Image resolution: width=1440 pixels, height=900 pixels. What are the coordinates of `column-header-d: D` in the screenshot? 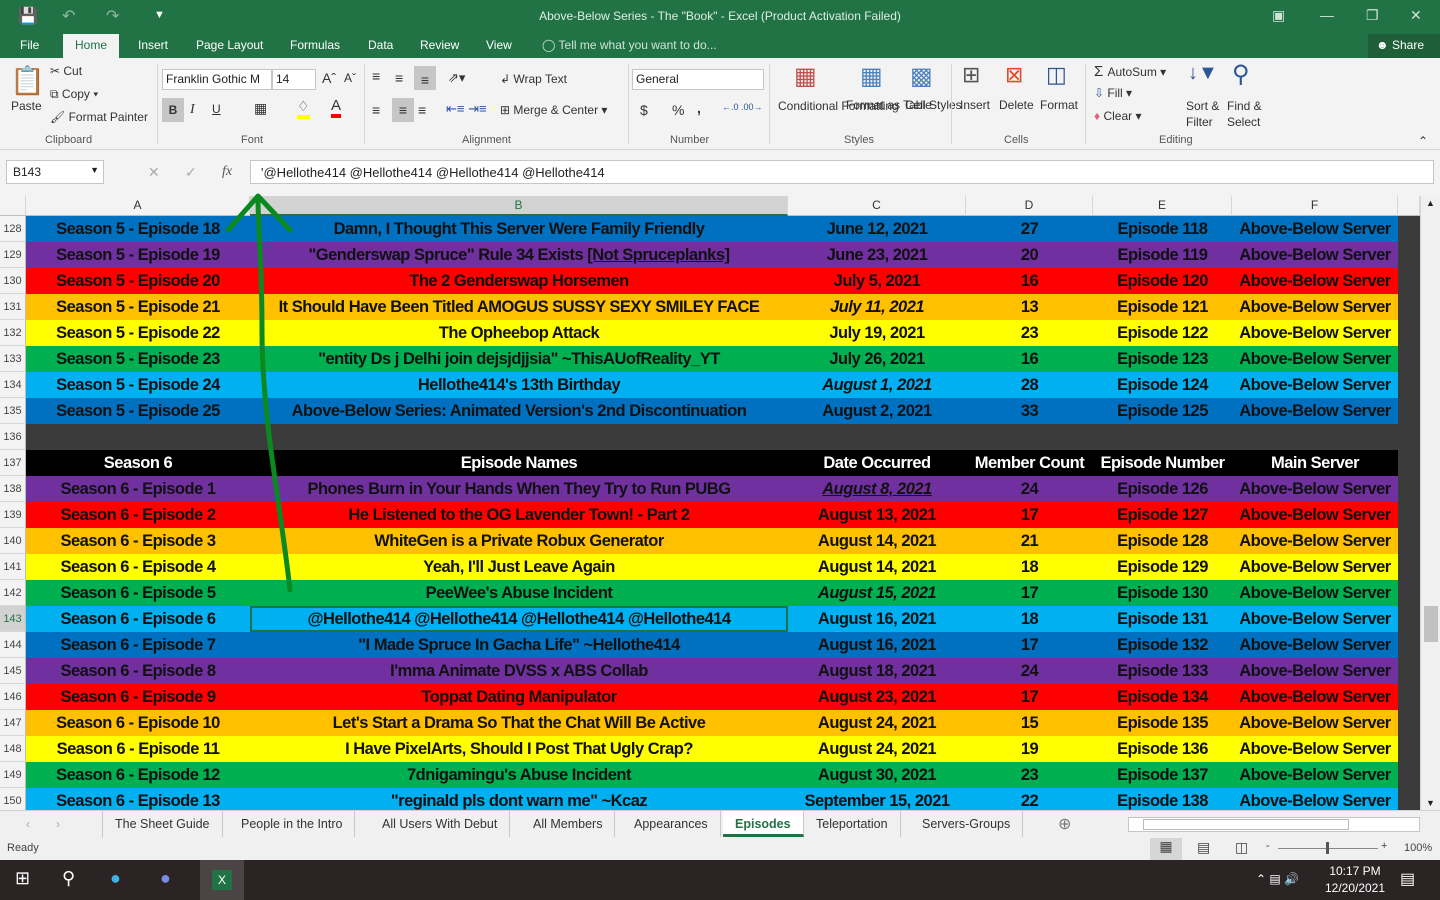 It's located at (1029, 206).